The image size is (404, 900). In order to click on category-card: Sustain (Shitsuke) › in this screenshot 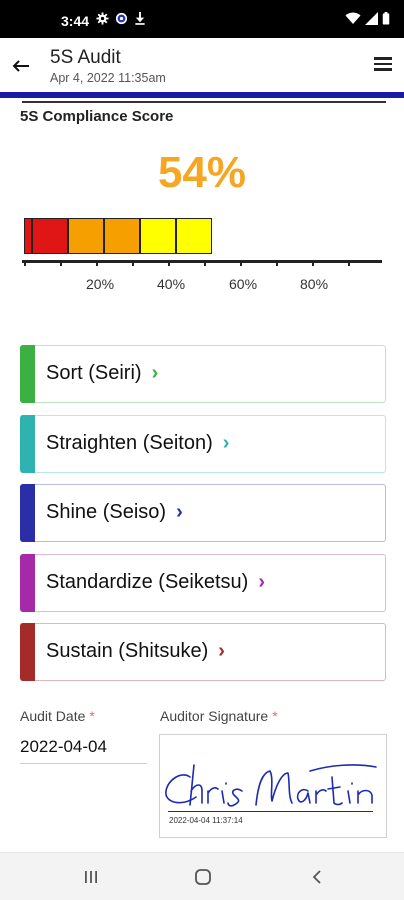, I will do `click(203, 652)`.